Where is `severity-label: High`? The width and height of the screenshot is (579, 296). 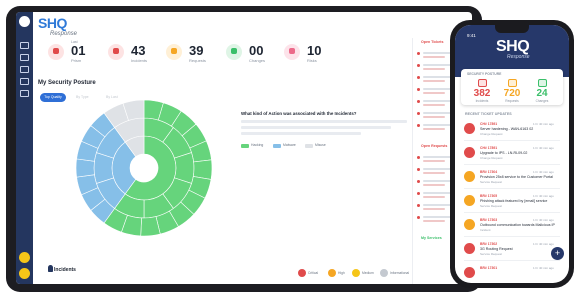 severity-label: High is located at coordinates (341, 273).